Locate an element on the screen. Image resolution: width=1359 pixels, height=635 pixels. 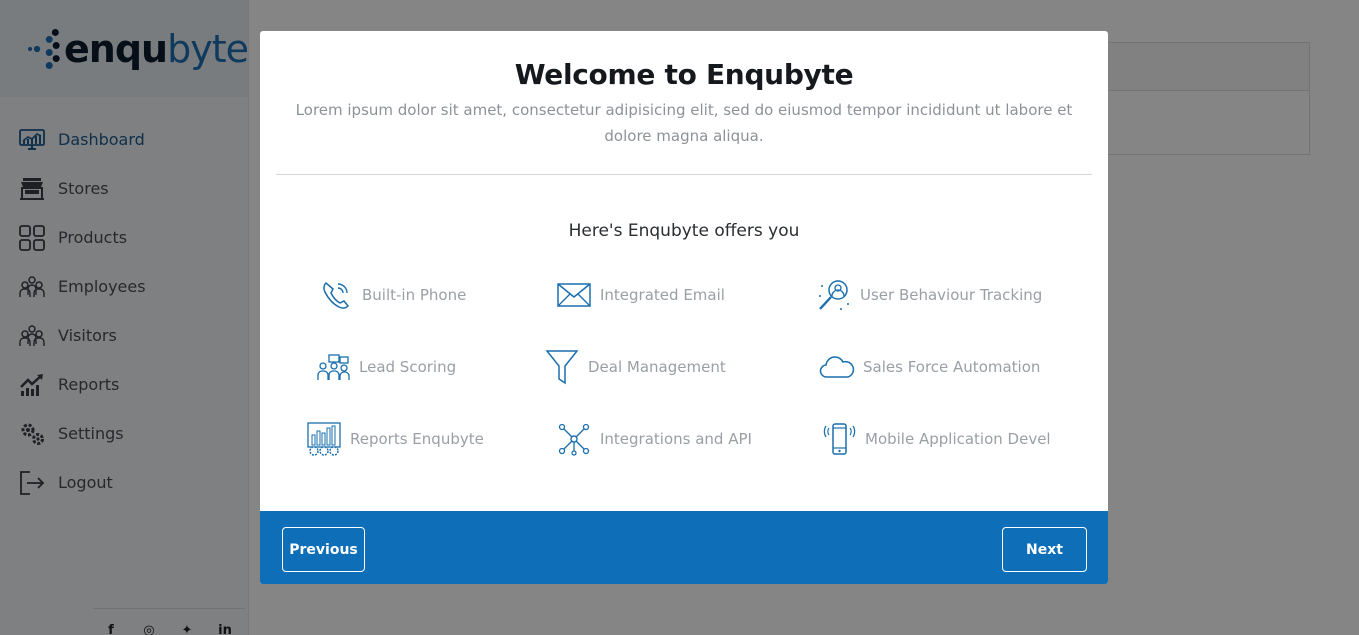
feature-item: Deal Management is located at coordinates (635, 367).